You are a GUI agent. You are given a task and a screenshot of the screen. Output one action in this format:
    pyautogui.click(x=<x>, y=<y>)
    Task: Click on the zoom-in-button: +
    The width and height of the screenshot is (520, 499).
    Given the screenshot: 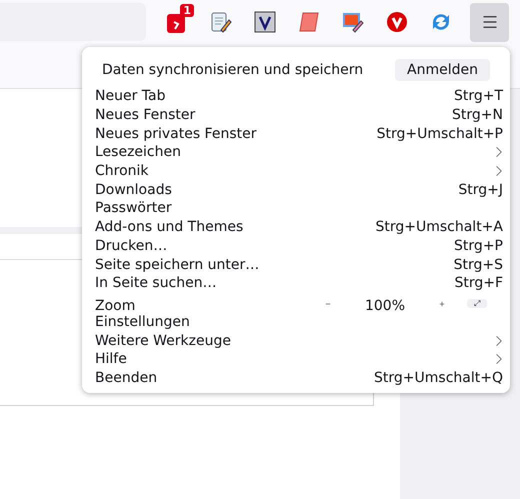 What is the action you would take?
    pyautogui.click(x=442, y=303)
    